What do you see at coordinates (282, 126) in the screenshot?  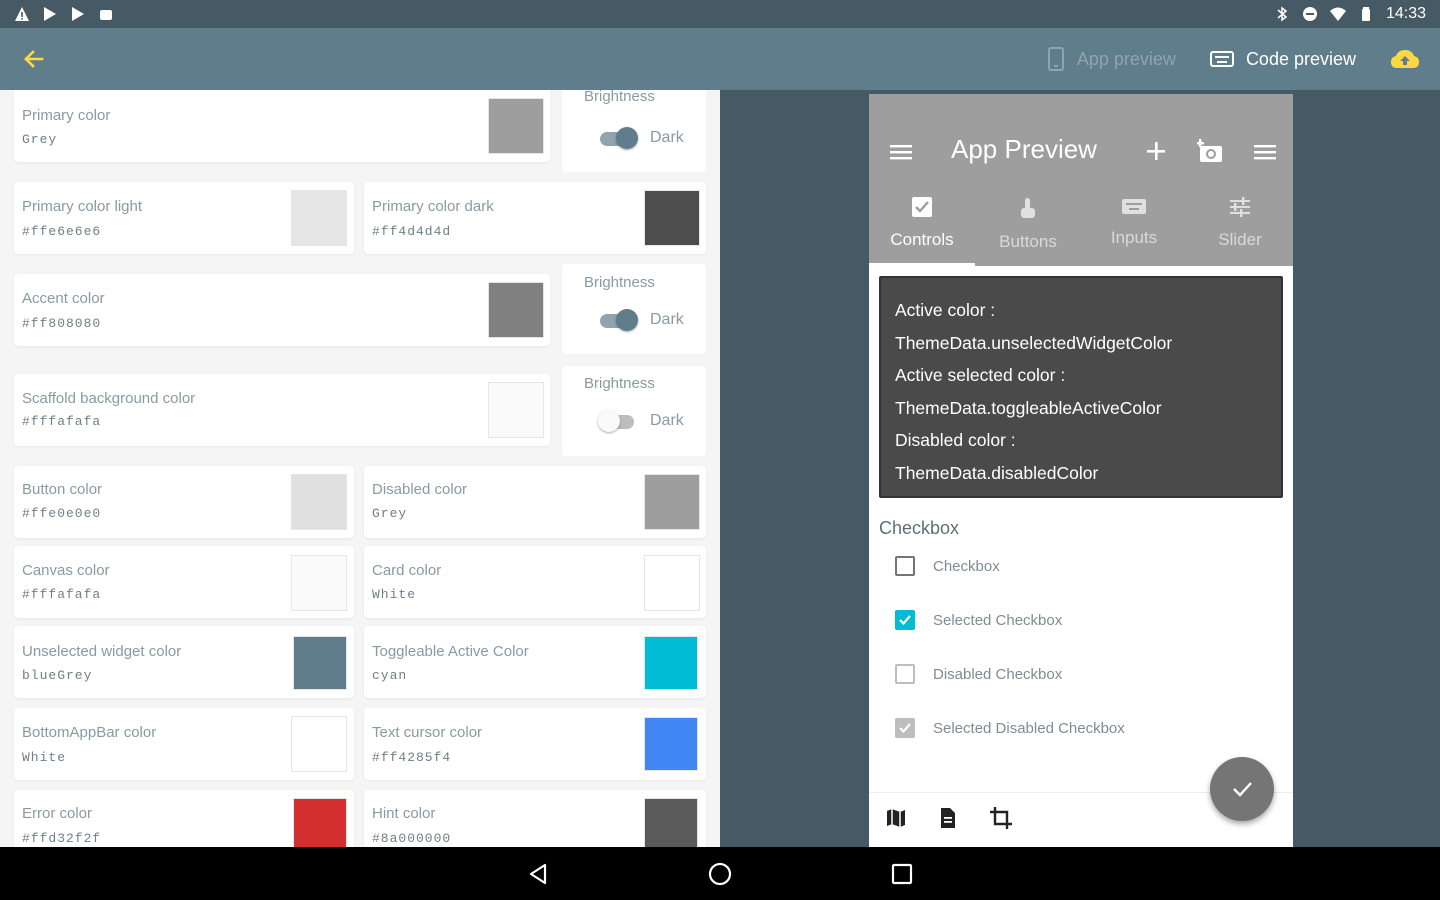 I see `primary-color-card: Primary color Grey` at bounding box center [282, 126].